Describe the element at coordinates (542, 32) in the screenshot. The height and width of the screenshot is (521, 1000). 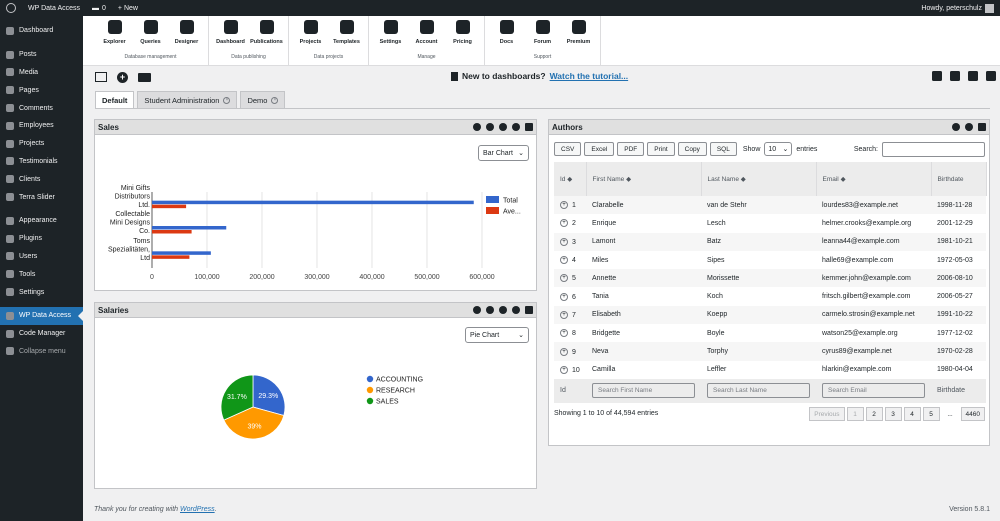
I see `toolbar-button-4-1: Forum` at that location.